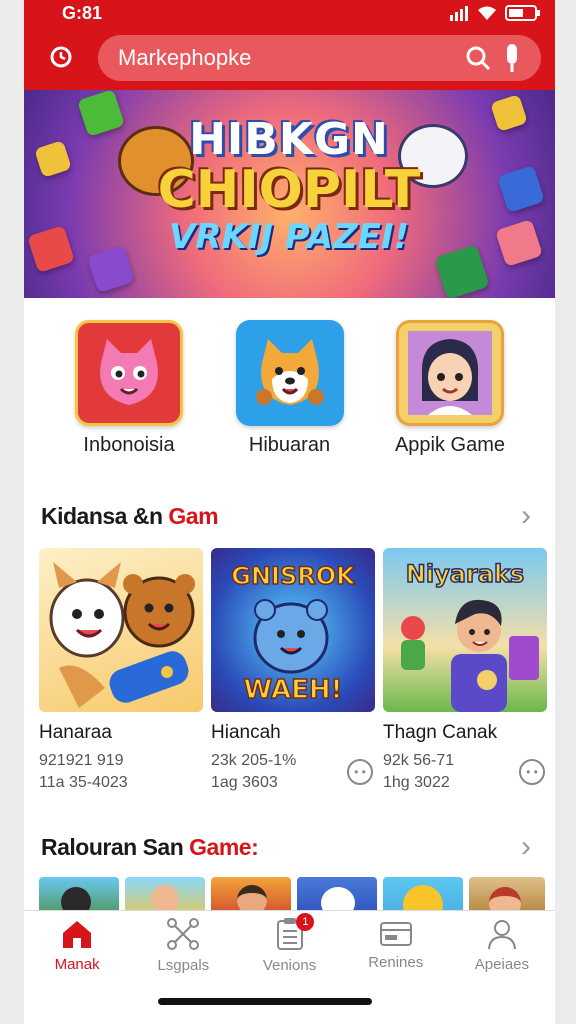  I want to click on signal-icon, so click(459, 13).